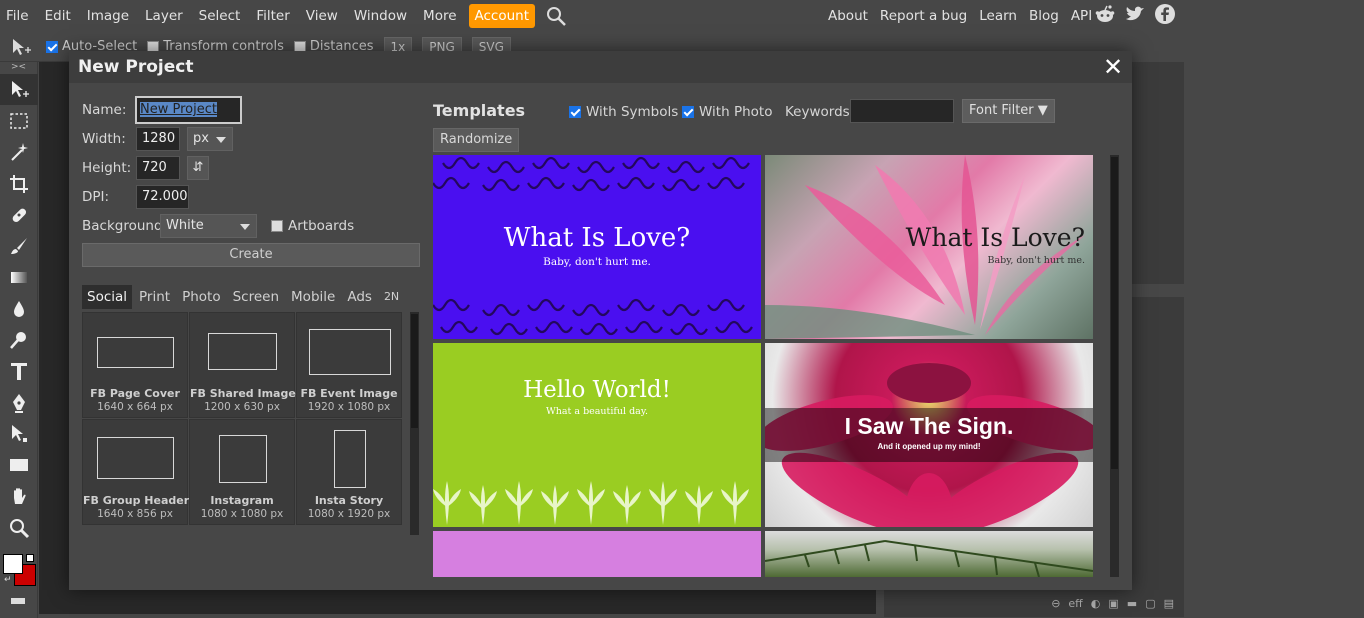 The width and height of the screenshot is (1364, 618). Describe the element at coordinates (154, 297) in the screenshot. I see `tab-print: Print` at that location.